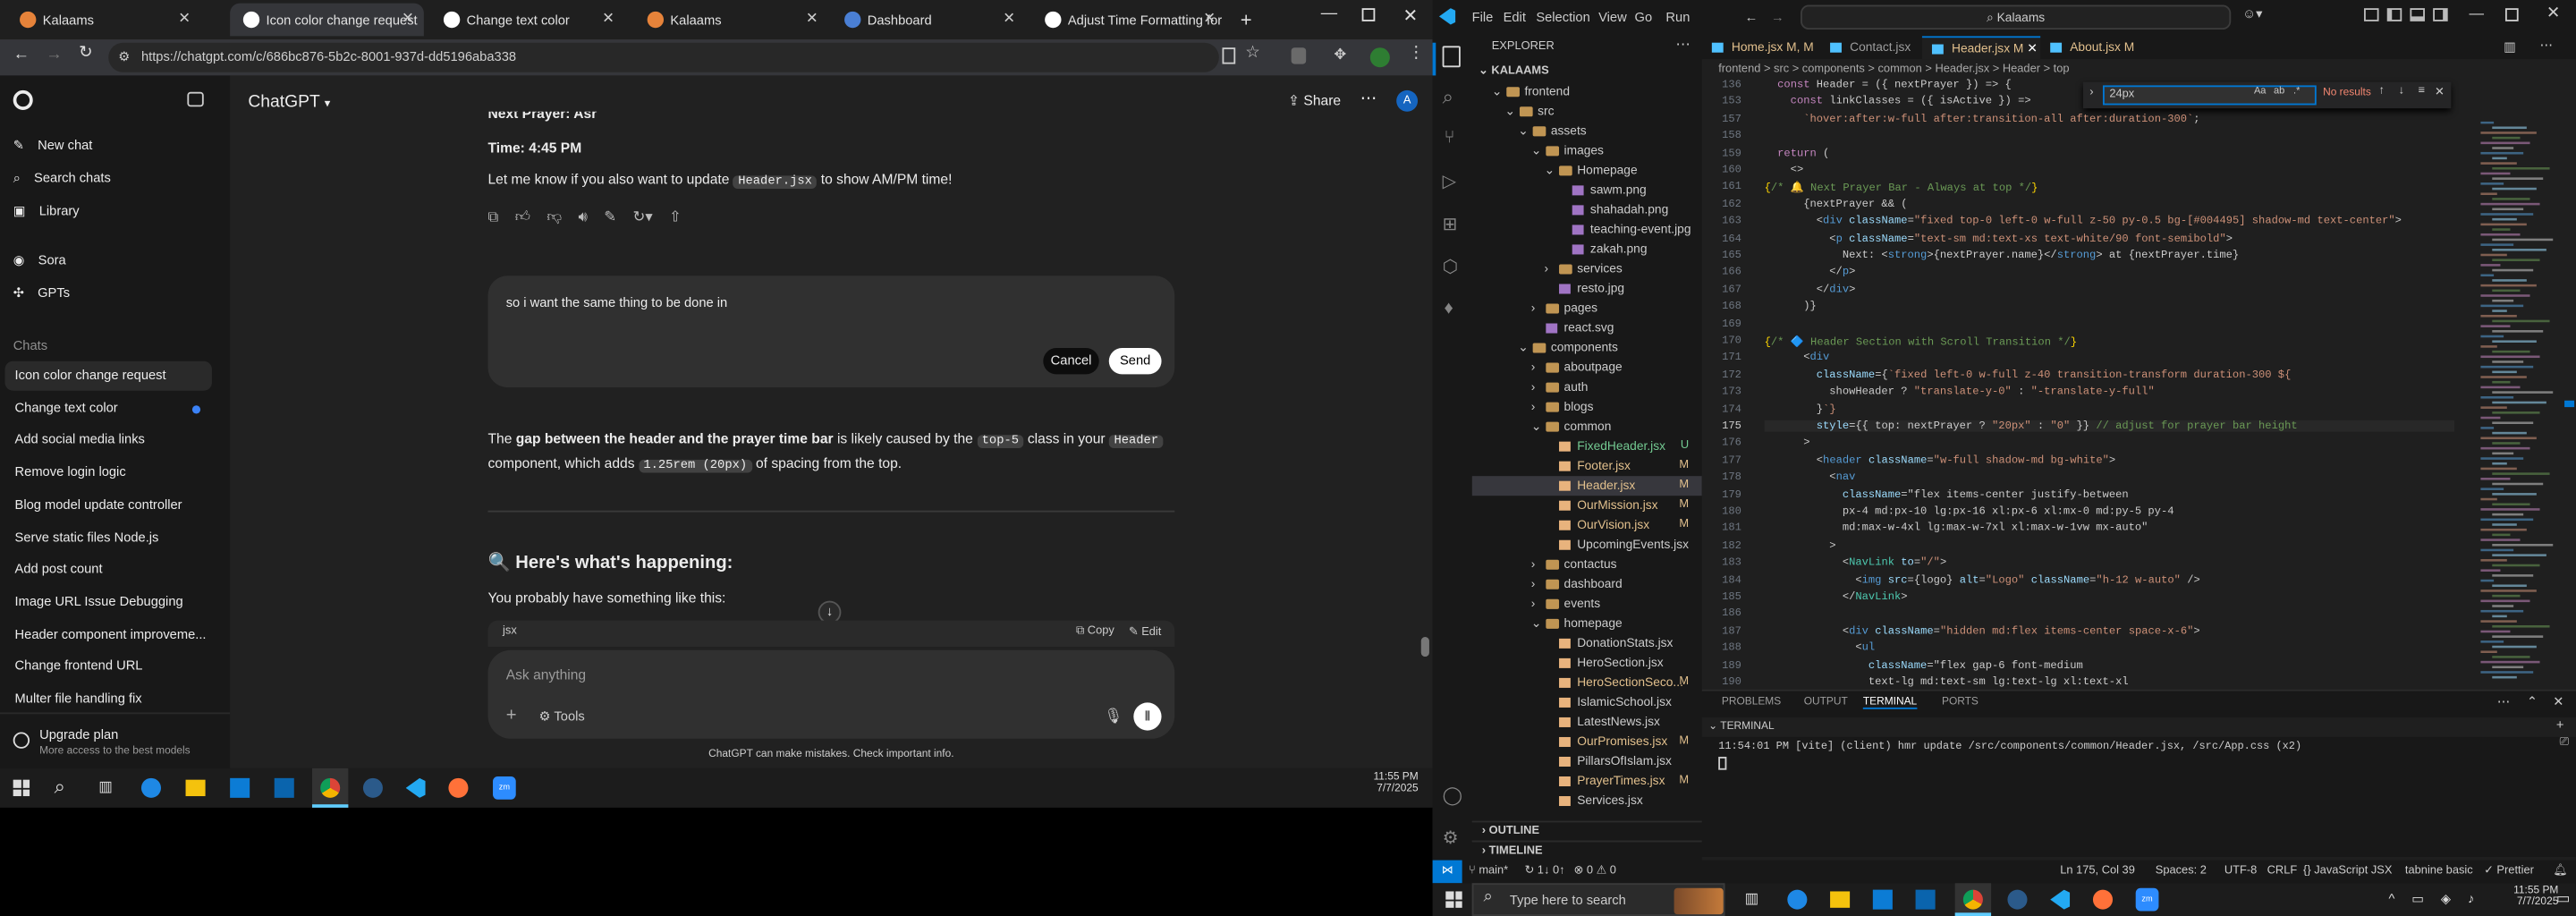  I want to click on new-tab-icon: +, so click(1246, 19).